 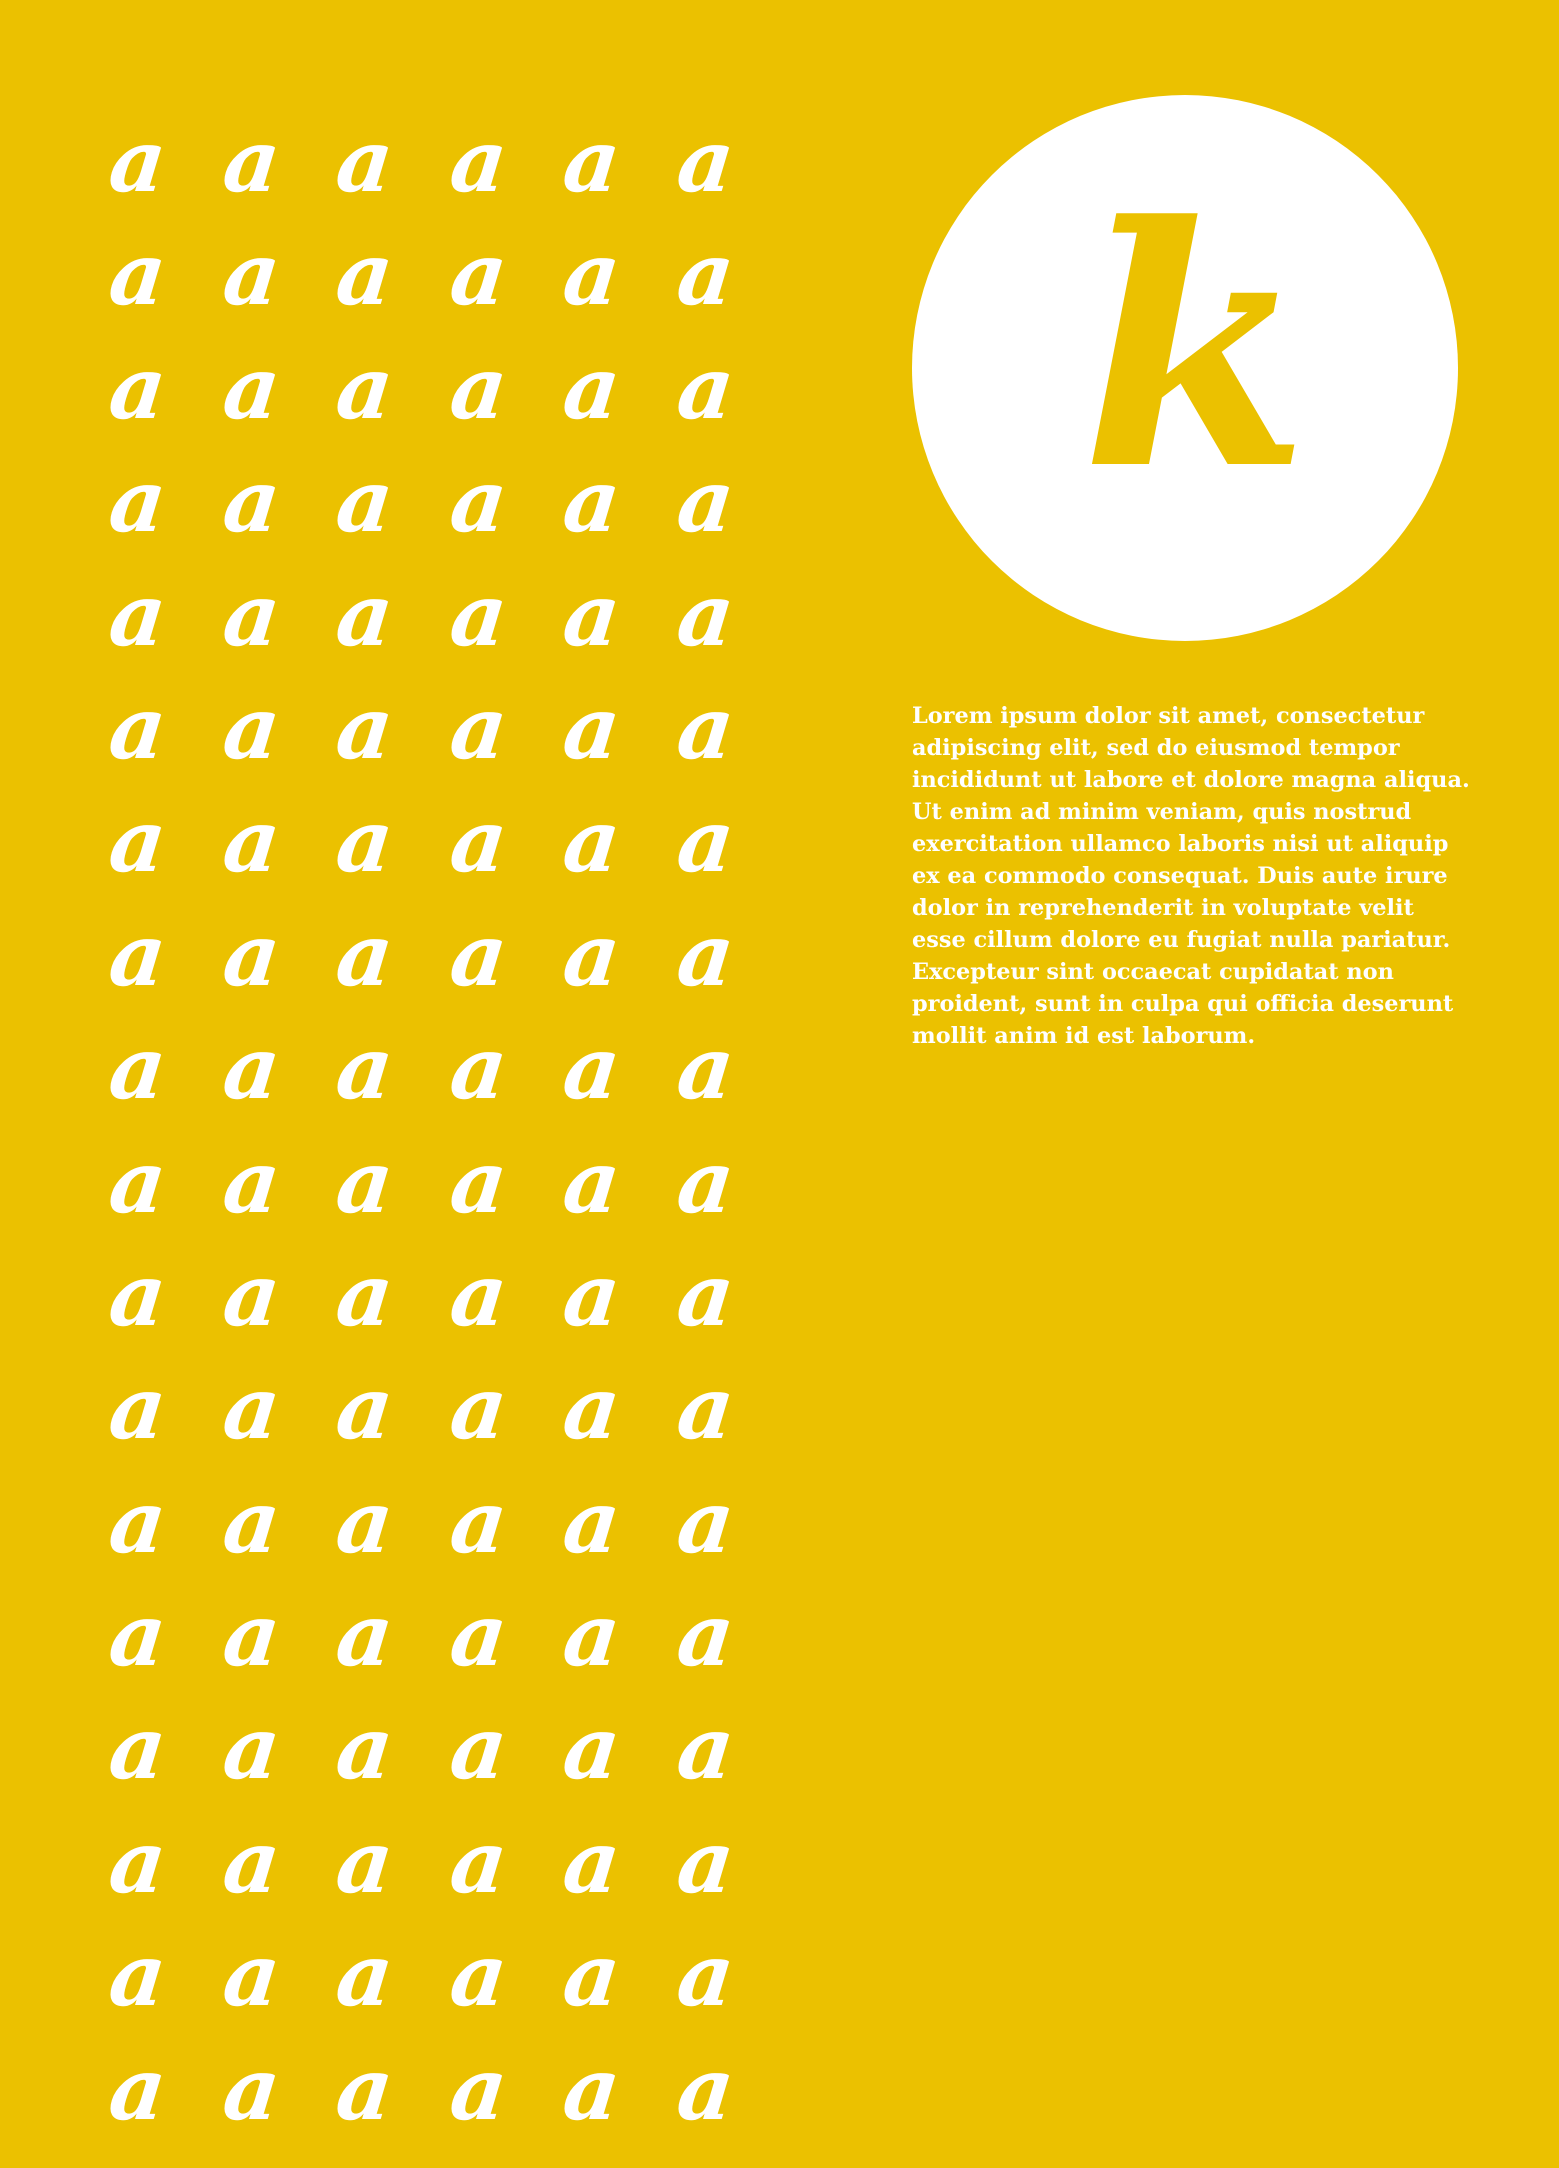 What do you see at coordinates (1195, 348) in the screenshot?
I see `circle-letter-k: k` at bounding box center [1195, 348].